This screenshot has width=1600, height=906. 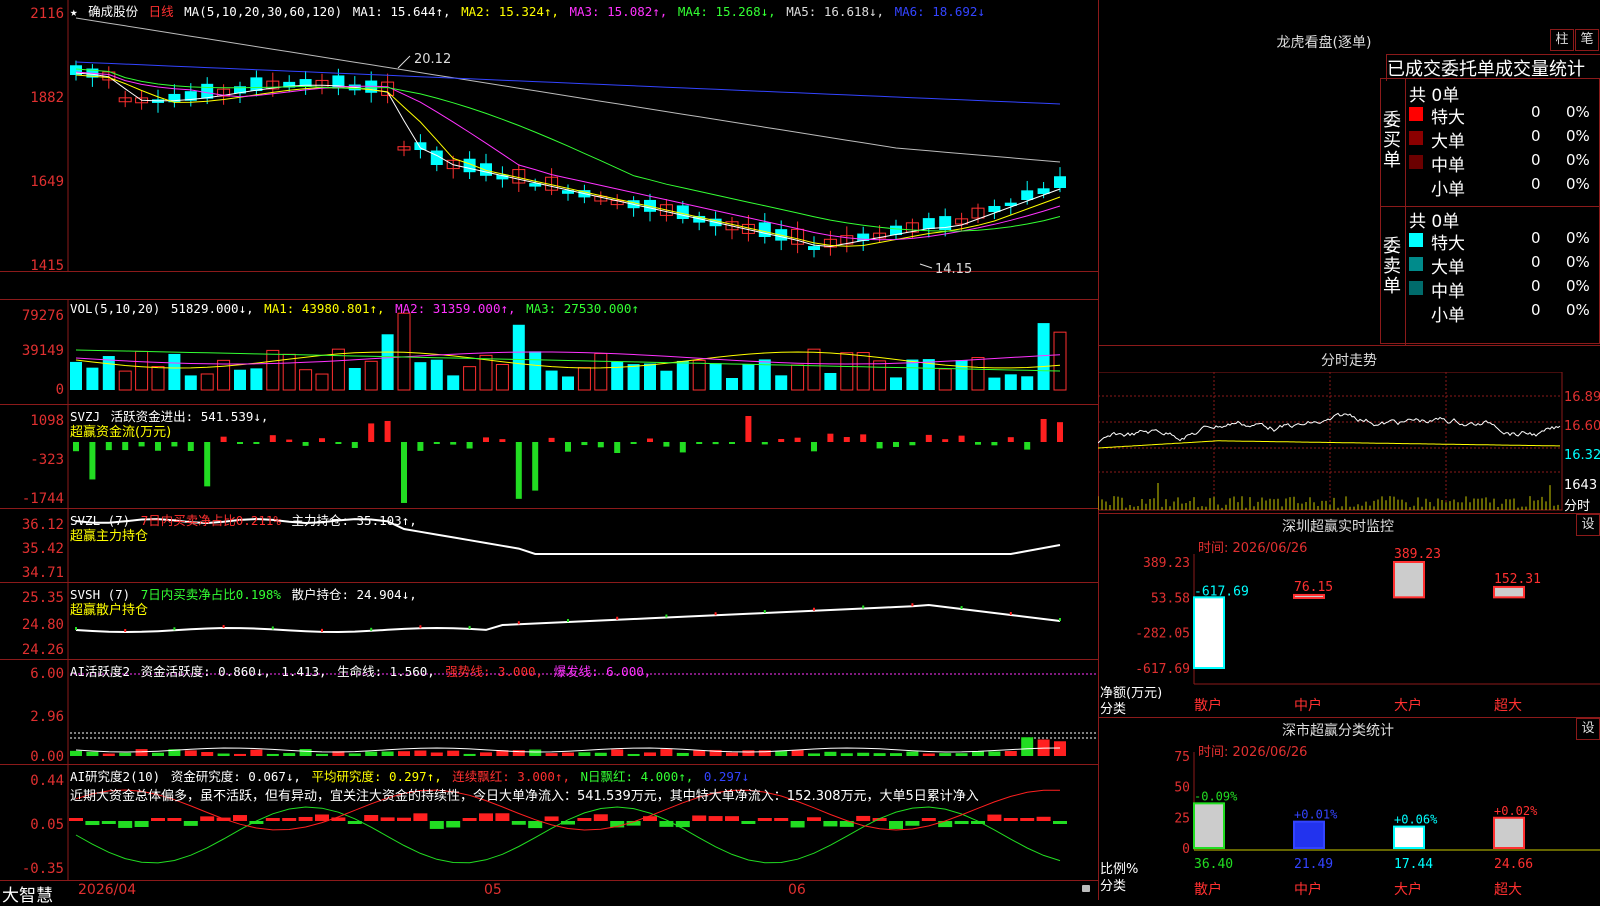 What do you see at coordinates (161, 11) in the screenshot?
I see `period-label: 日线` at bounding box center [161, 11].